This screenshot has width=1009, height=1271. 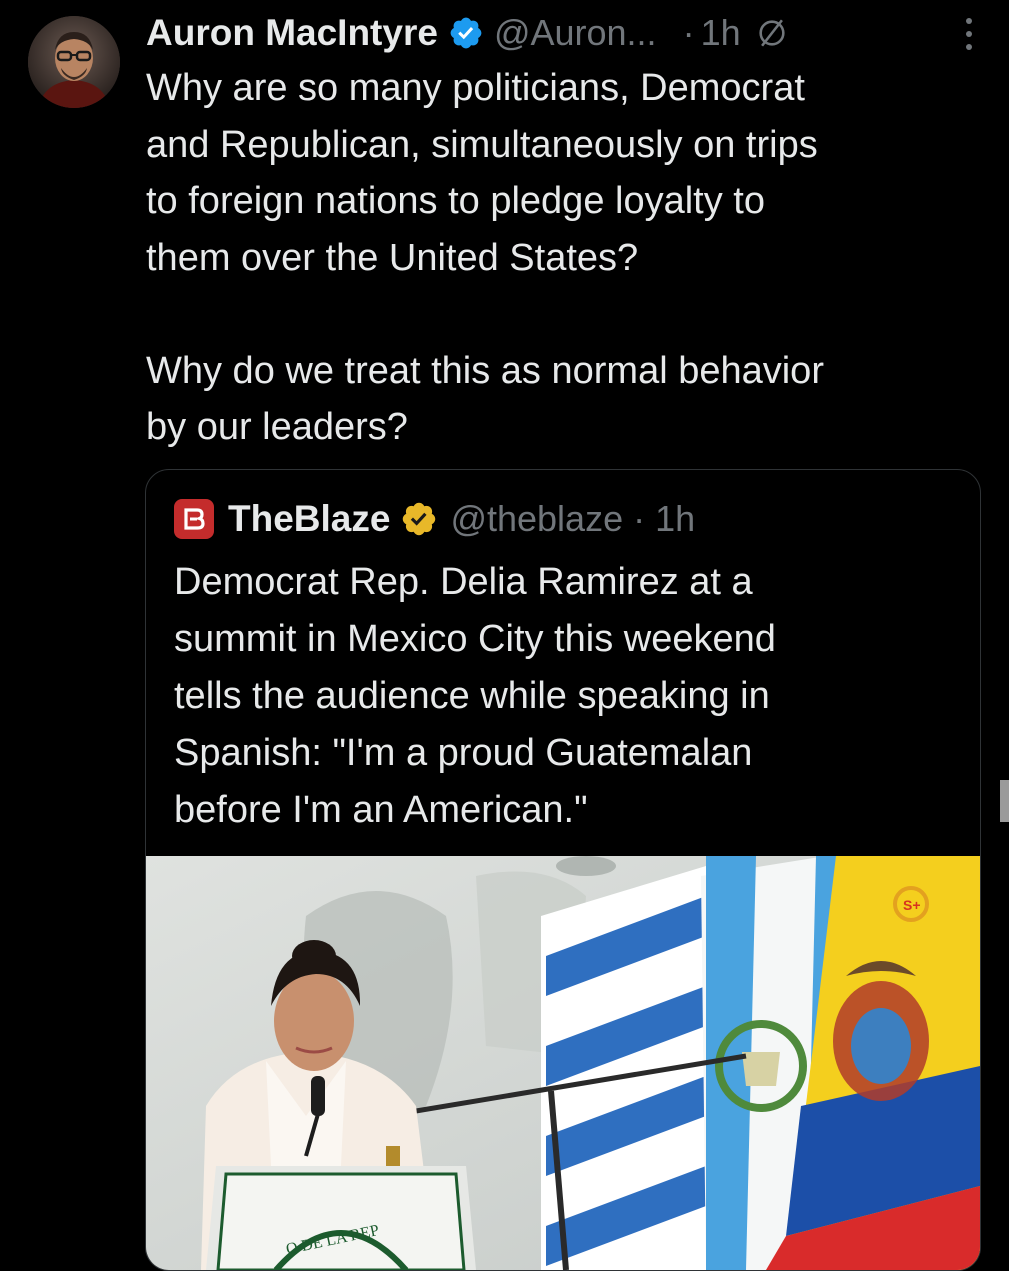 I want to click on tweet-header: Auron MacIntyre @Auron... · 1h, so click(x=567, y=33).